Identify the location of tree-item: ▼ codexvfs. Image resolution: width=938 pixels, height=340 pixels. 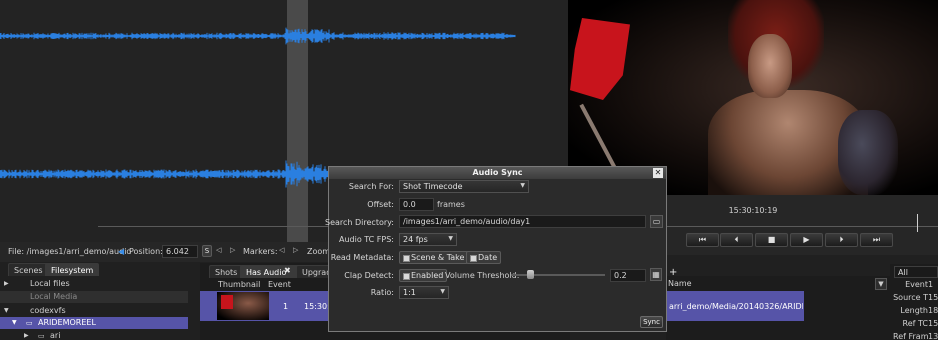
(94, 311).